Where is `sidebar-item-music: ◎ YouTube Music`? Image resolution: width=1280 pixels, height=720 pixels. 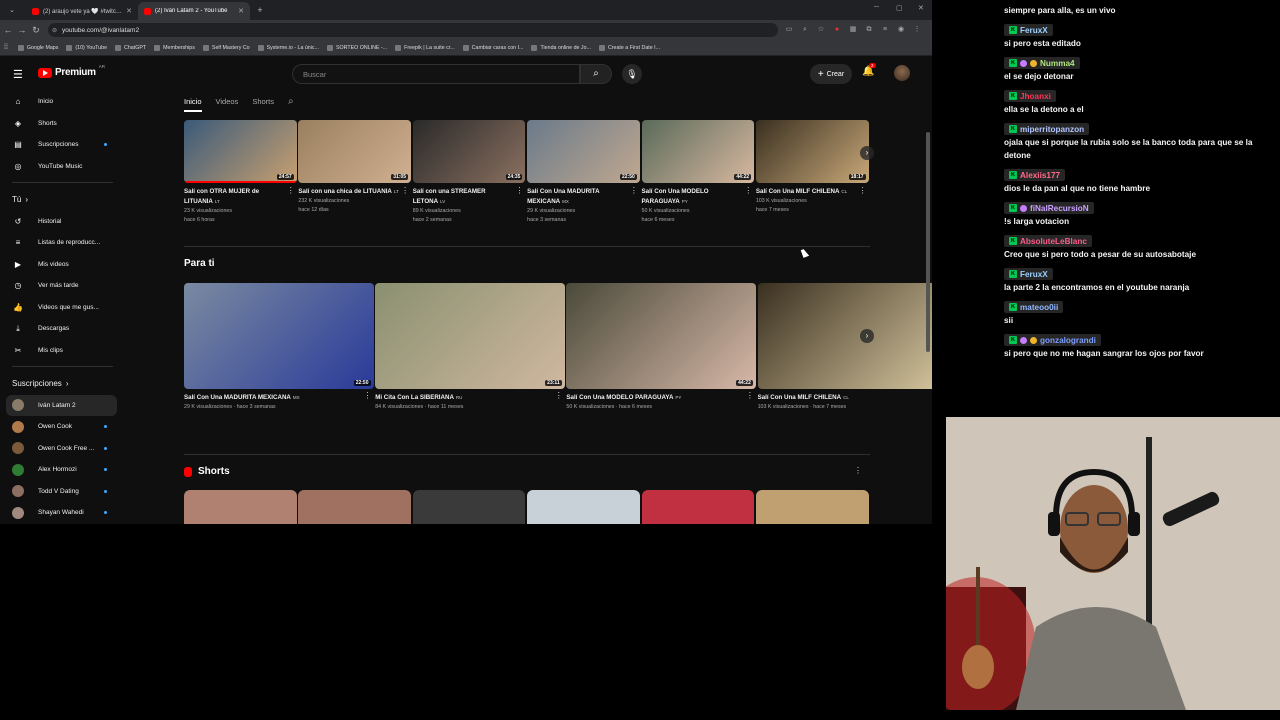 sidebar-item-music: ◎ YouTube Music is located at coordinates (62, 167).